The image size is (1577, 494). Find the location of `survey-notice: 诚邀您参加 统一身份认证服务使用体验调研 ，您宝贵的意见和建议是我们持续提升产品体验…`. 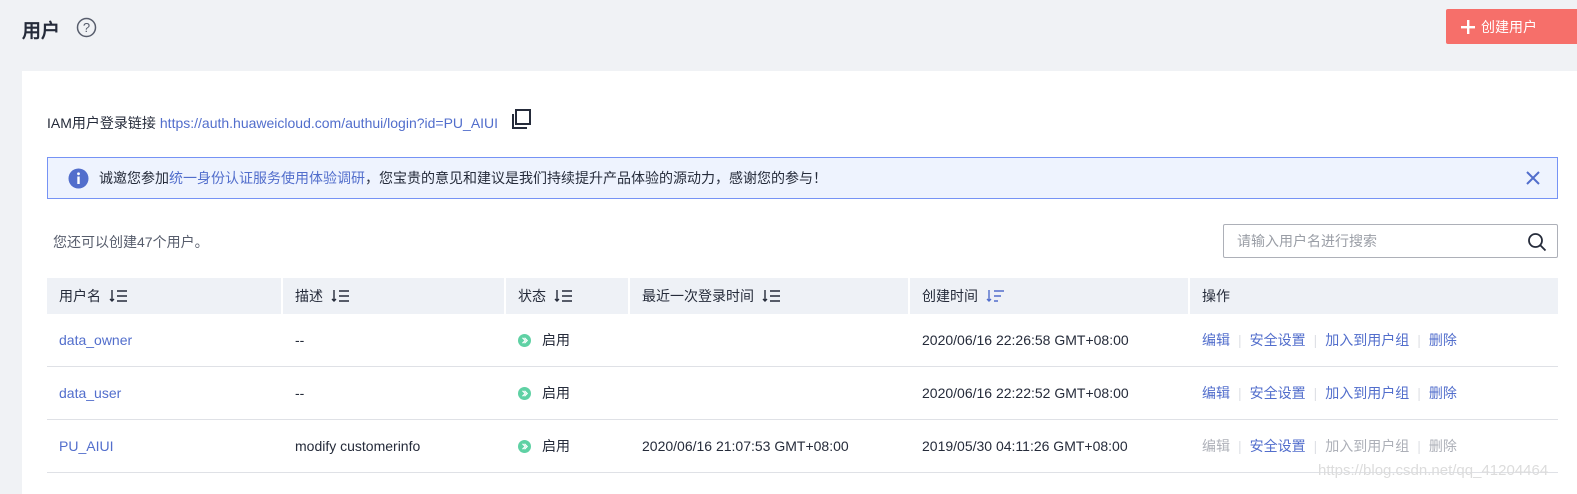

survey-notice: 诚邀您参加 统一身份认证服务使用体验调研 ，您宝贵的意见和建议是我们持续提升产品体验… is located at coordinates (802, 178).